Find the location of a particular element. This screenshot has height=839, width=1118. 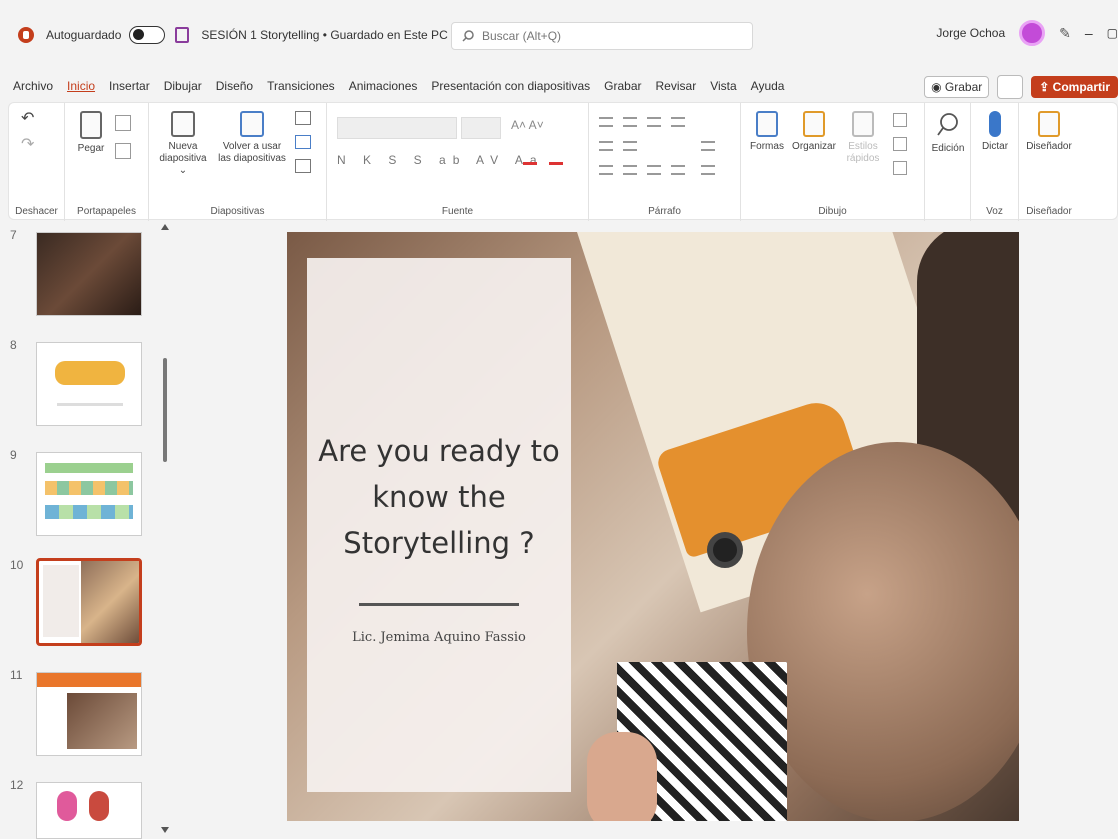

thumb-number: 8 is located at coordinates (13, 345).